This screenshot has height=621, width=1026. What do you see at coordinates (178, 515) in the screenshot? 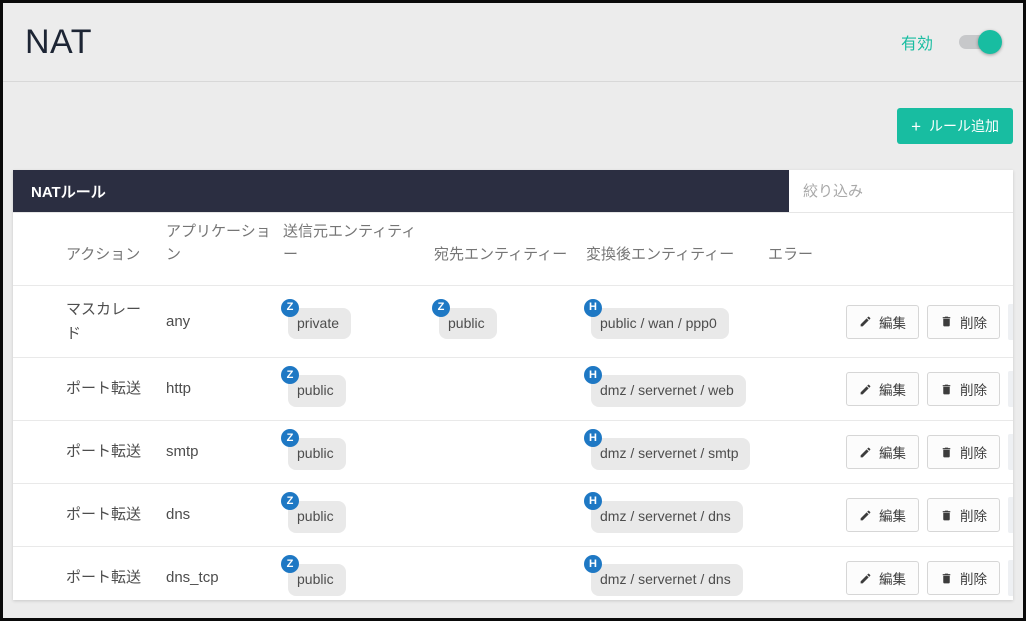
I see `cell-application: dns` at bounding box center [178, 515].